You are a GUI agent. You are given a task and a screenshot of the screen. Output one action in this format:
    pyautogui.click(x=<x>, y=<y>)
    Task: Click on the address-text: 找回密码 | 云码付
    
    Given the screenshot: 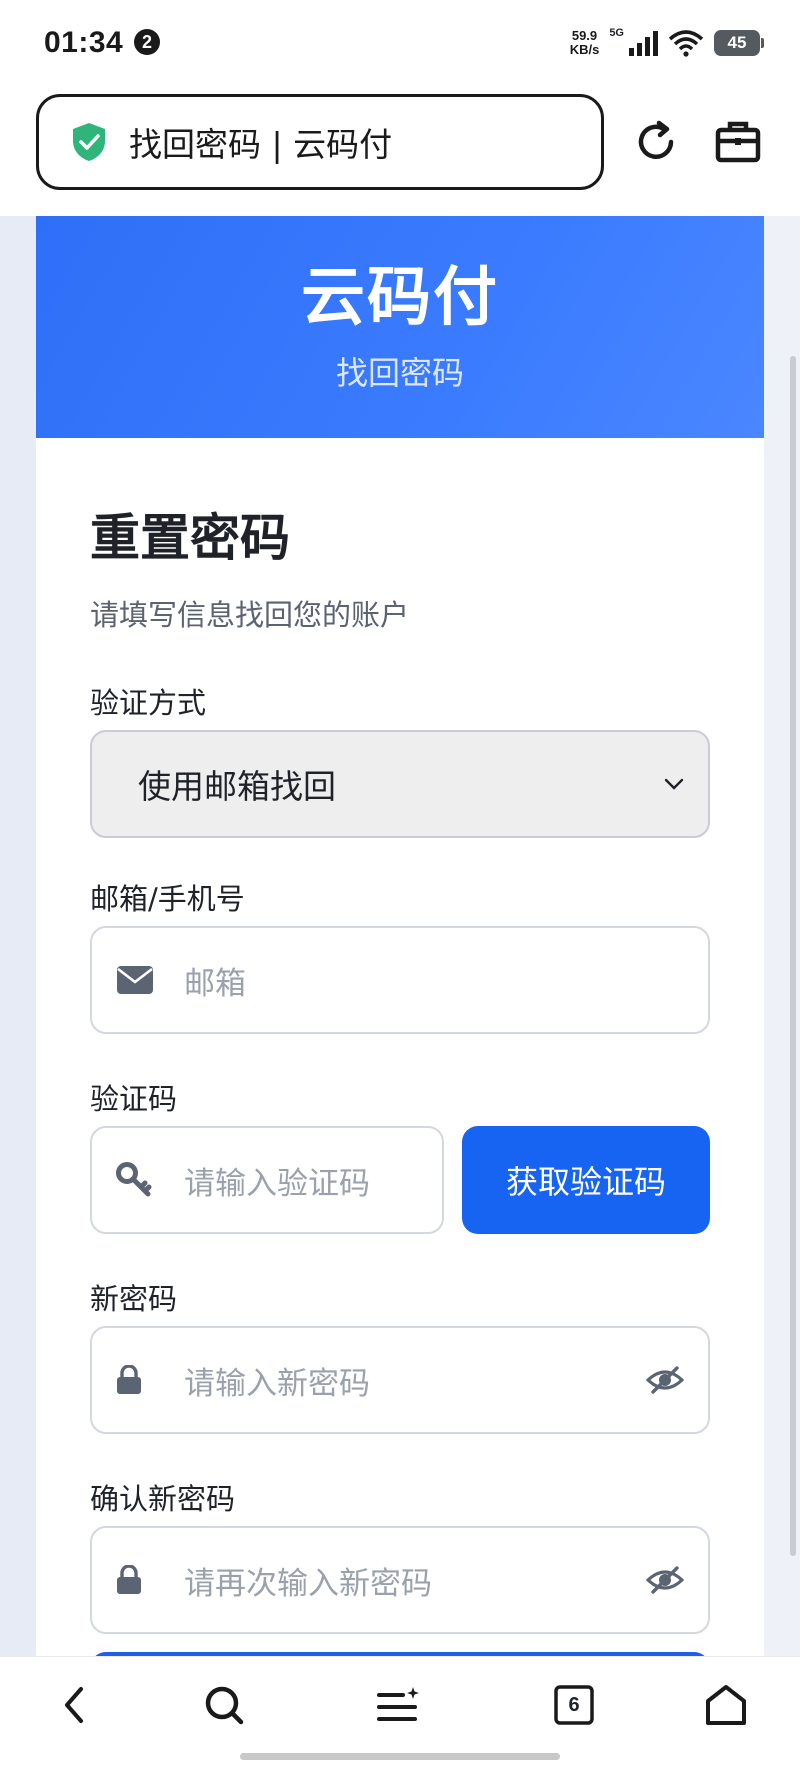 What is the action you would take?
    pyautogui.click(x=261, y=144)
    